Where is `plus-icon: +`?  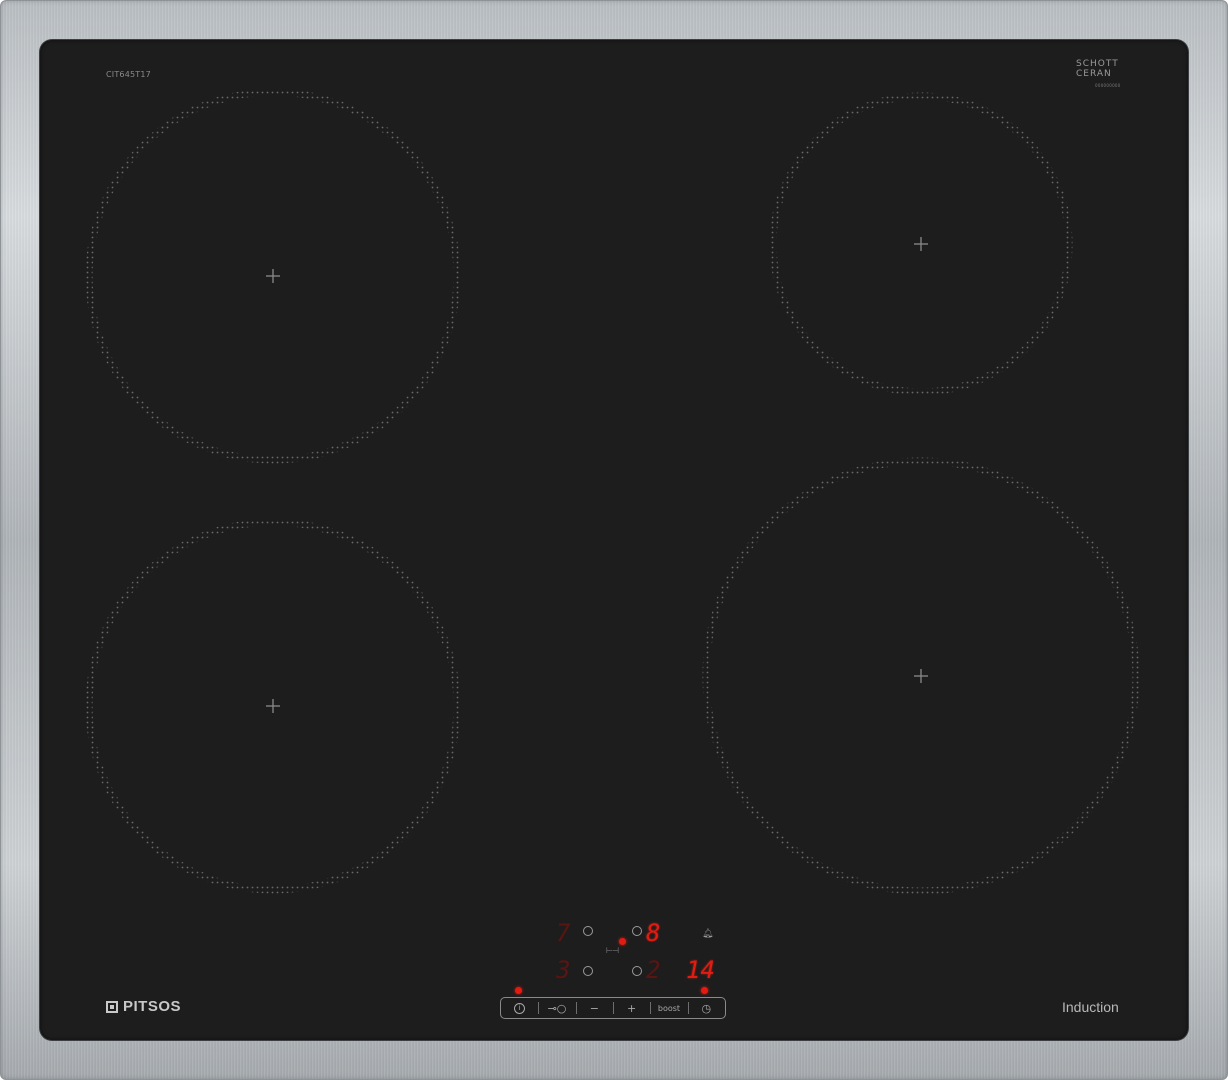 plus-icon: + is located at coordinates (632, 1008).